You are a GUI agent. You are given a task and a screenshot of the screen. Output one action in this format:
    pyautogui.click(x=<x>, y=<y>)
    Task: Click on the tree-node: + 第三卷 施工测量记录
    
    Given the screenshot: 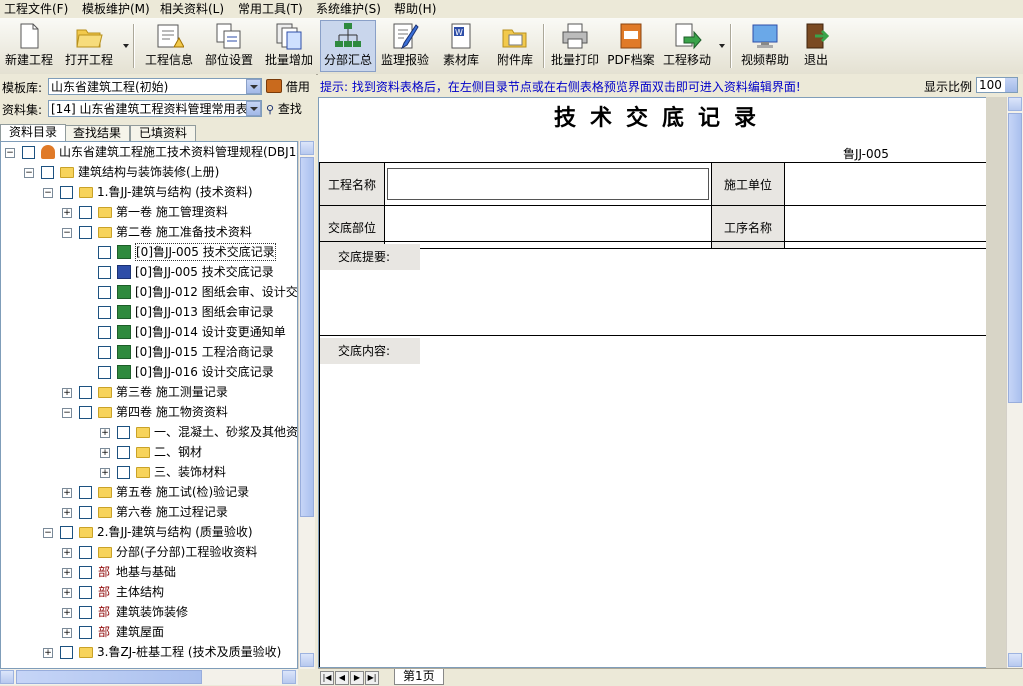 What is the action you would take?
    pyautogui.click(x=149, y=392)
    